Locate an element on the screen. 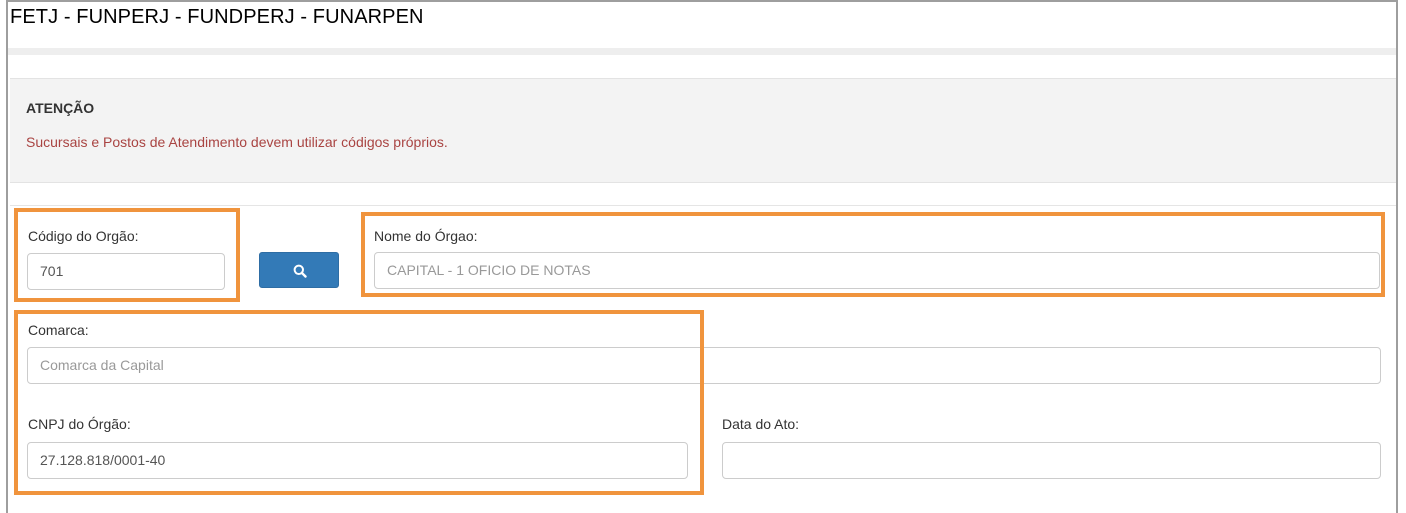  page-title: FETJ - FUNPERJ - FUNDPERJ - FUNARPEN is located at coordinates (217, 17).